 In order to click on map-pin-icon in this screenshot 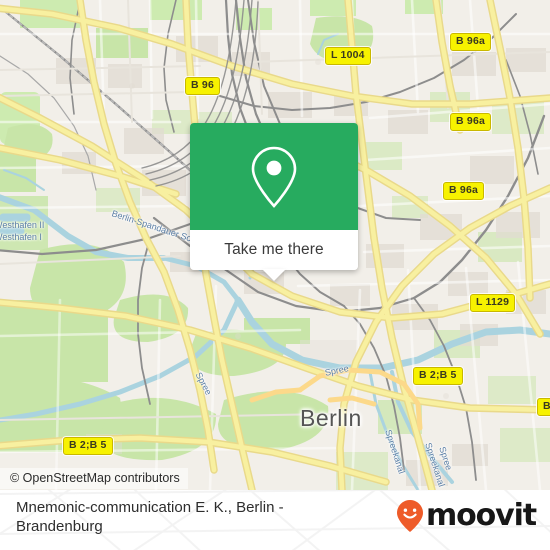, I will do `click(274, 177)`.